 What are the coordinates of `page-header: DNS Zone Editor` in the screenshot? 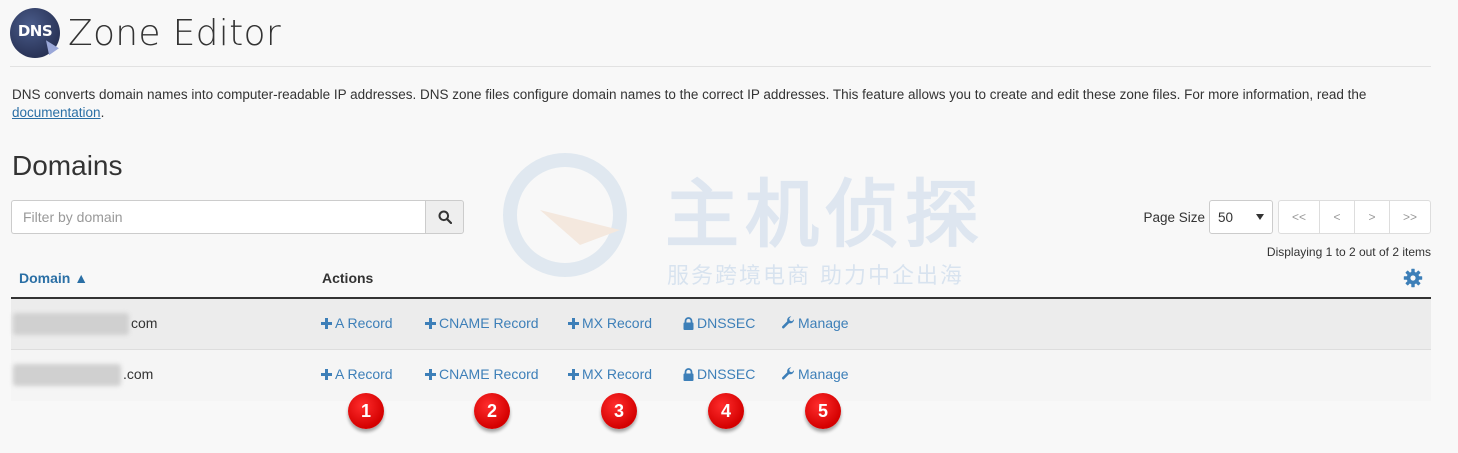 It's located at (145, 33).